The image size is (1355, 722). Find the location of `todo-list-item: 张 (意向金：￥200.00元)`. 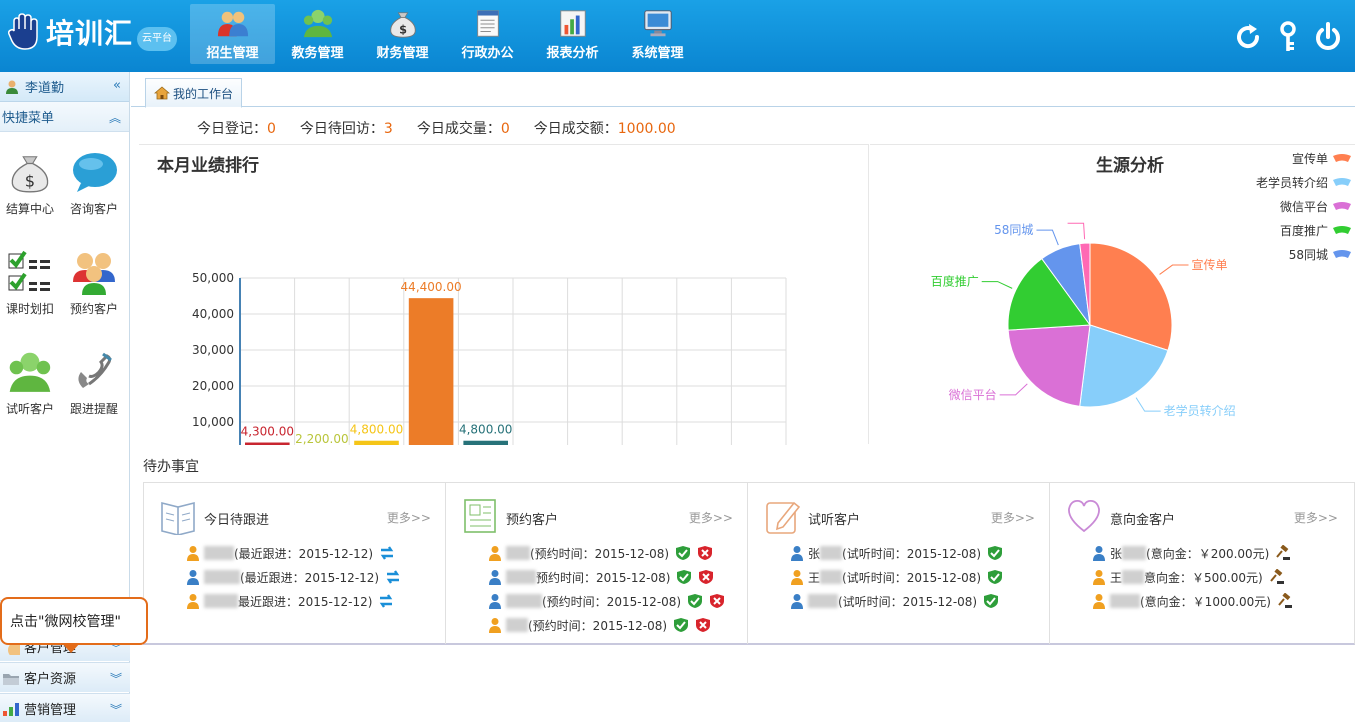

todo-list-item: 张 (意向金：￥200.00元) is located at coordinates (1192, 553).